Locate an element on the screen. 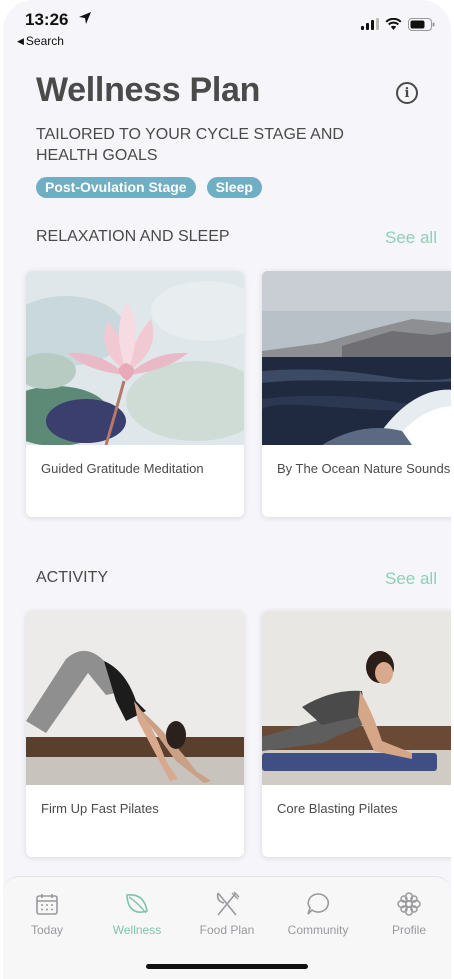 The width and height of the screenshot is (454, 979). wifi-icon is located at coordinates (393, 24).